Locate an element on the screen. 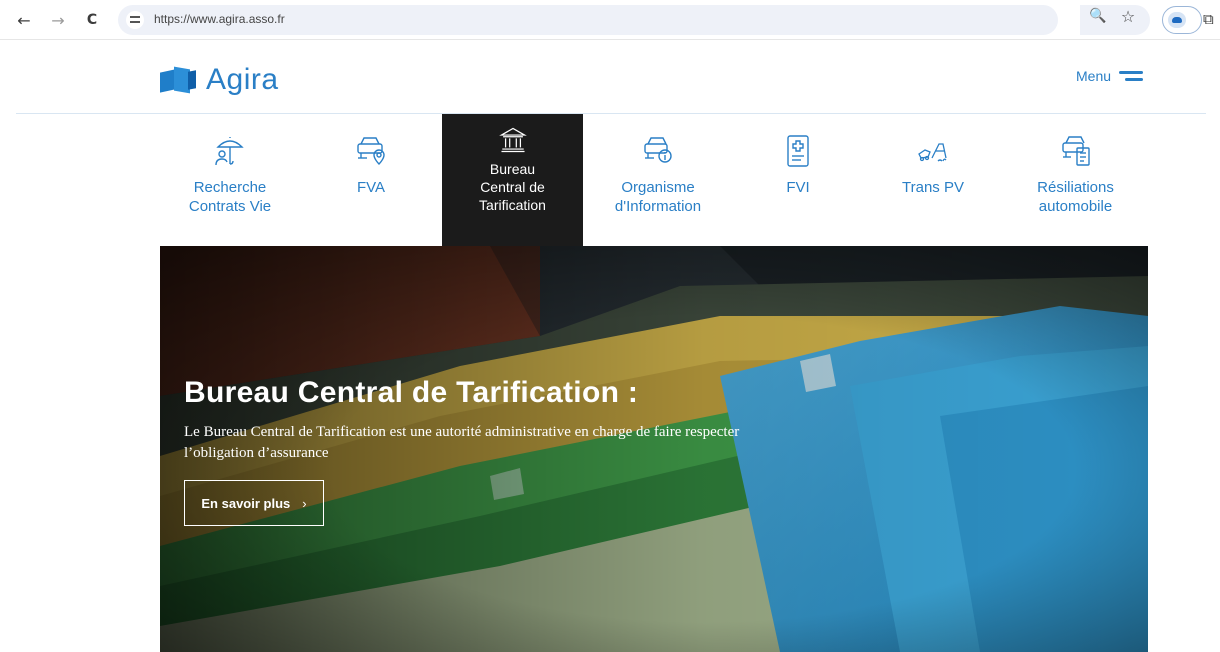 This screenshot has width=1220, height=652. service-organisme-information: Organisme d'Information is located at coordinates (658, 180).